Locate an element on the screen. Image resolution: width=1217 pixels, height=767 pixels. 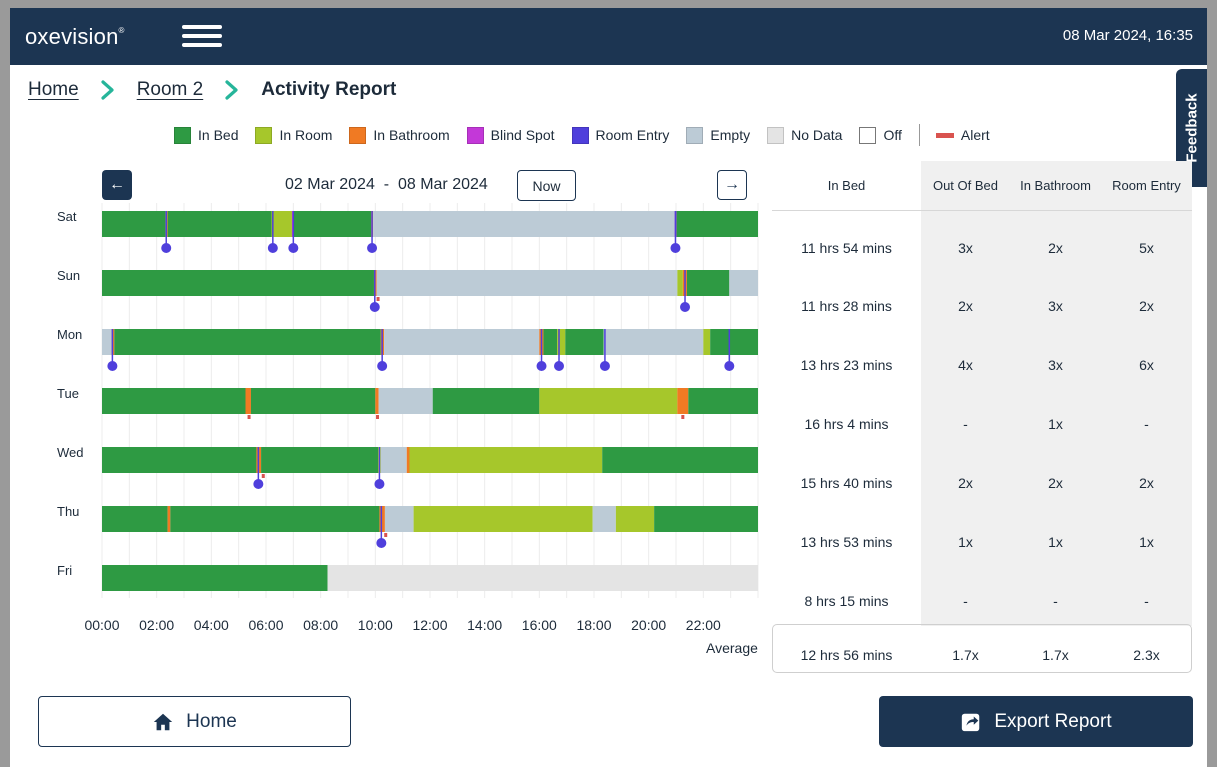
column-shade is located at coordinates (1055, 393).